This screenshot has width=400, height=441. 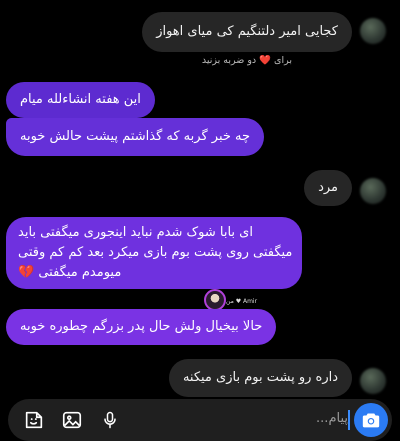 I want to click on camera-icon, so click(x=371, y=420).